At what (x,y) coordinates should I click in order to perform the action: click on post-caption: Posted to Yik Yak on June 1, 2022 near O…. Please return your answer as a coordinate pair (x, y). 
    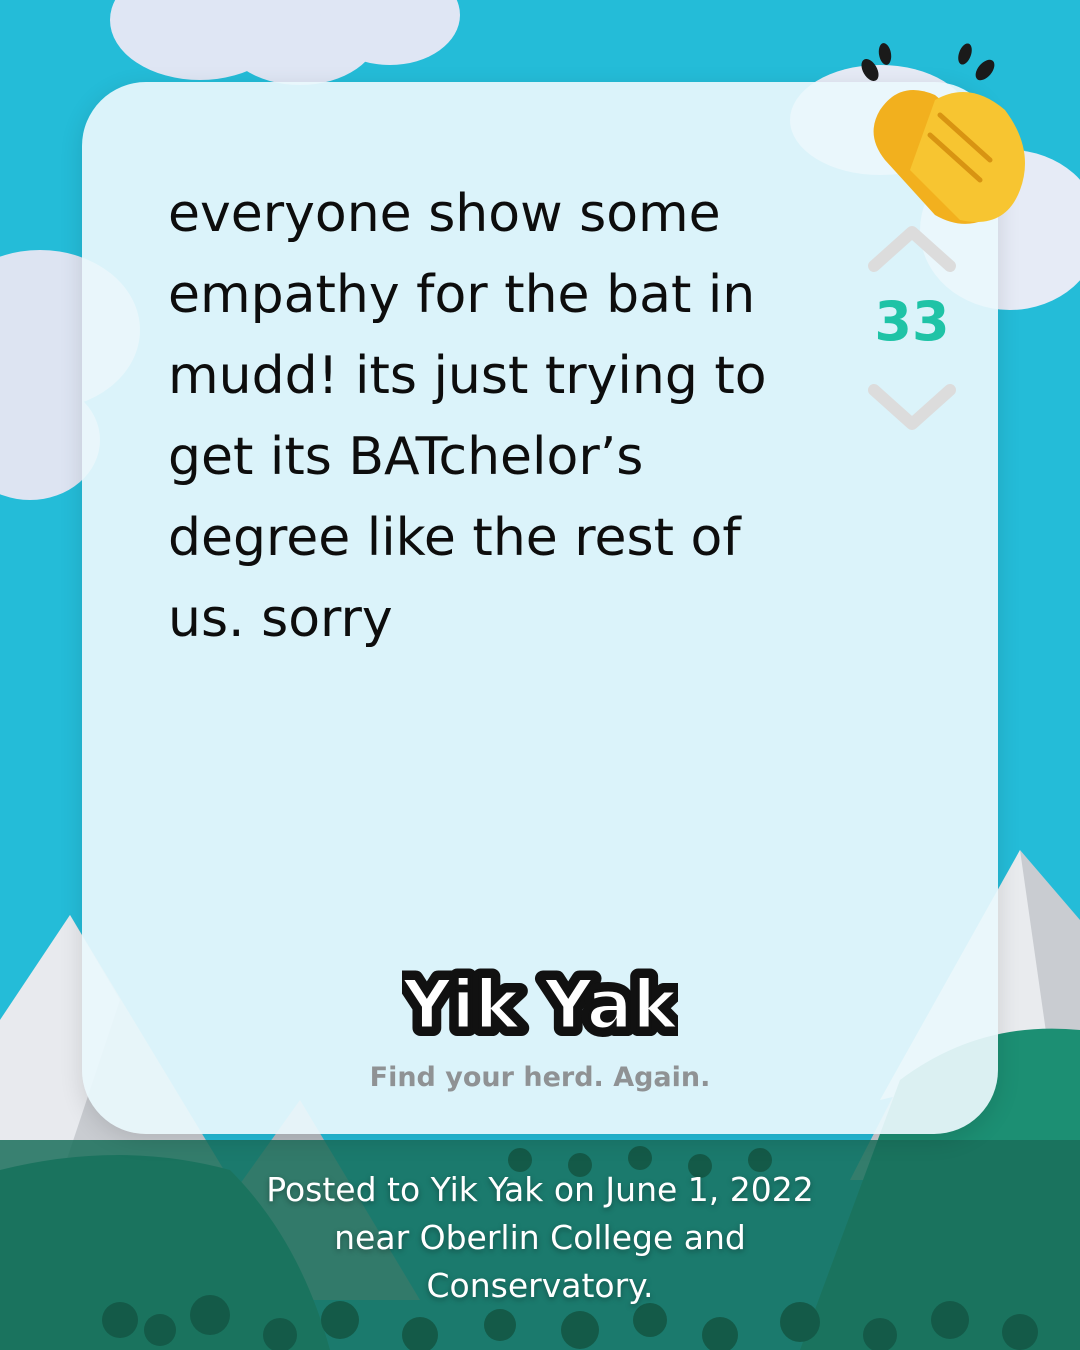
    Looking at the image, I should click on (540, 1237).